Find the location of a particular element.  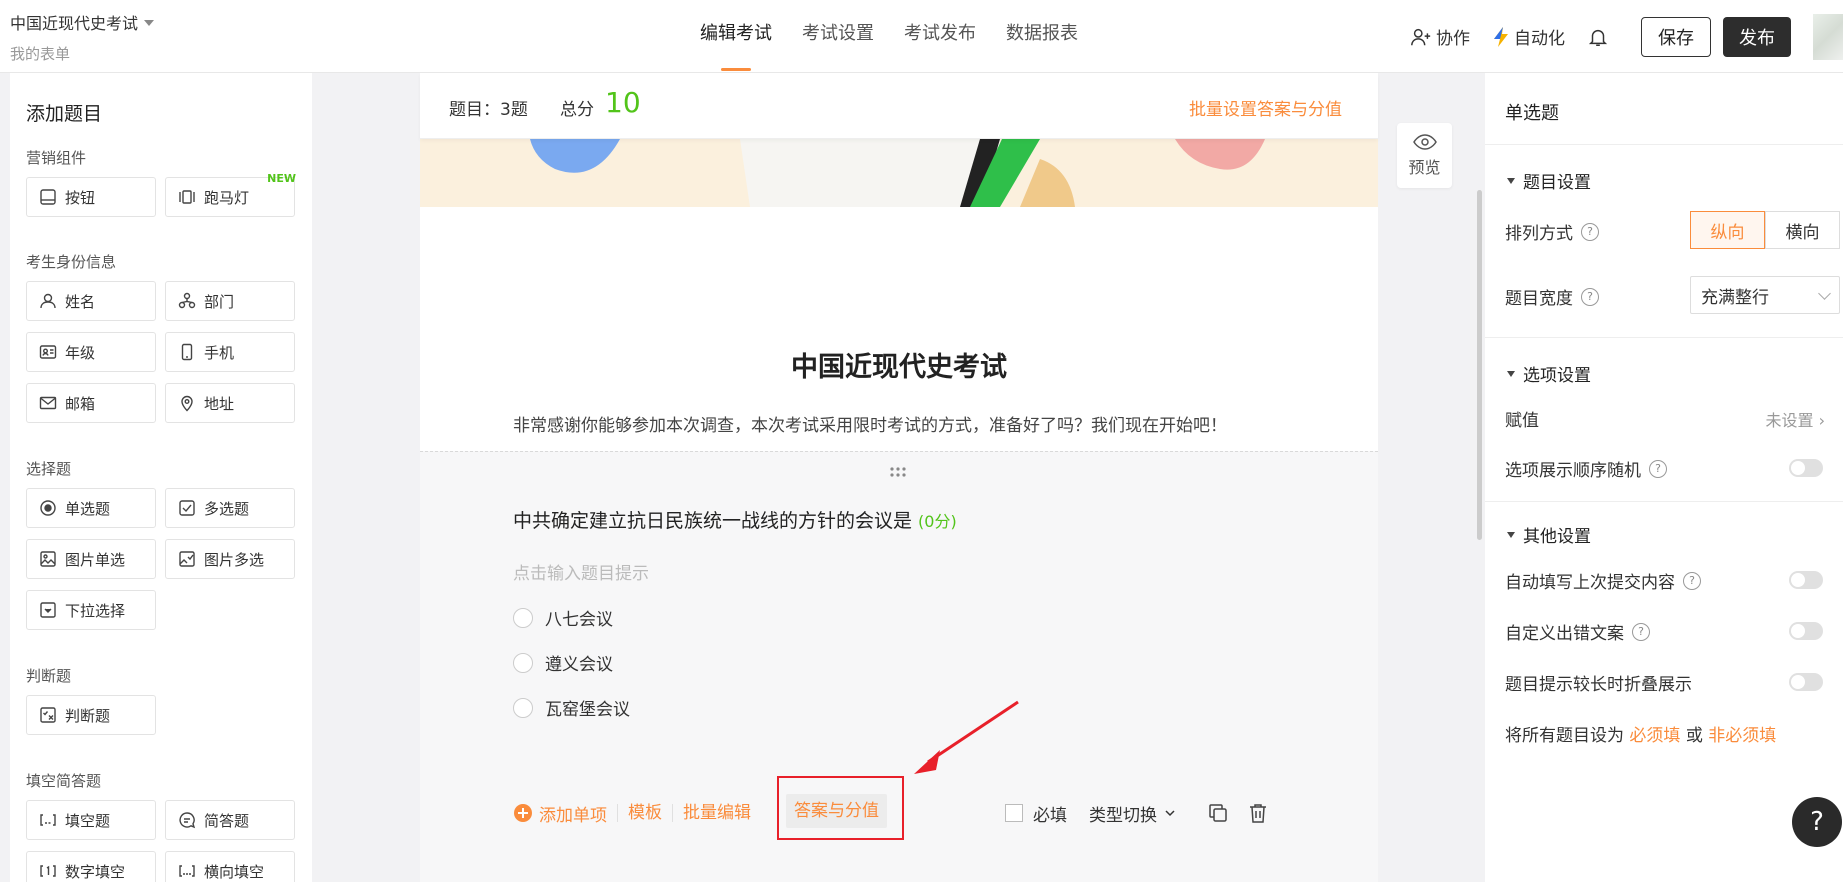

total-score: 10 is located at coordinates (623, 102).